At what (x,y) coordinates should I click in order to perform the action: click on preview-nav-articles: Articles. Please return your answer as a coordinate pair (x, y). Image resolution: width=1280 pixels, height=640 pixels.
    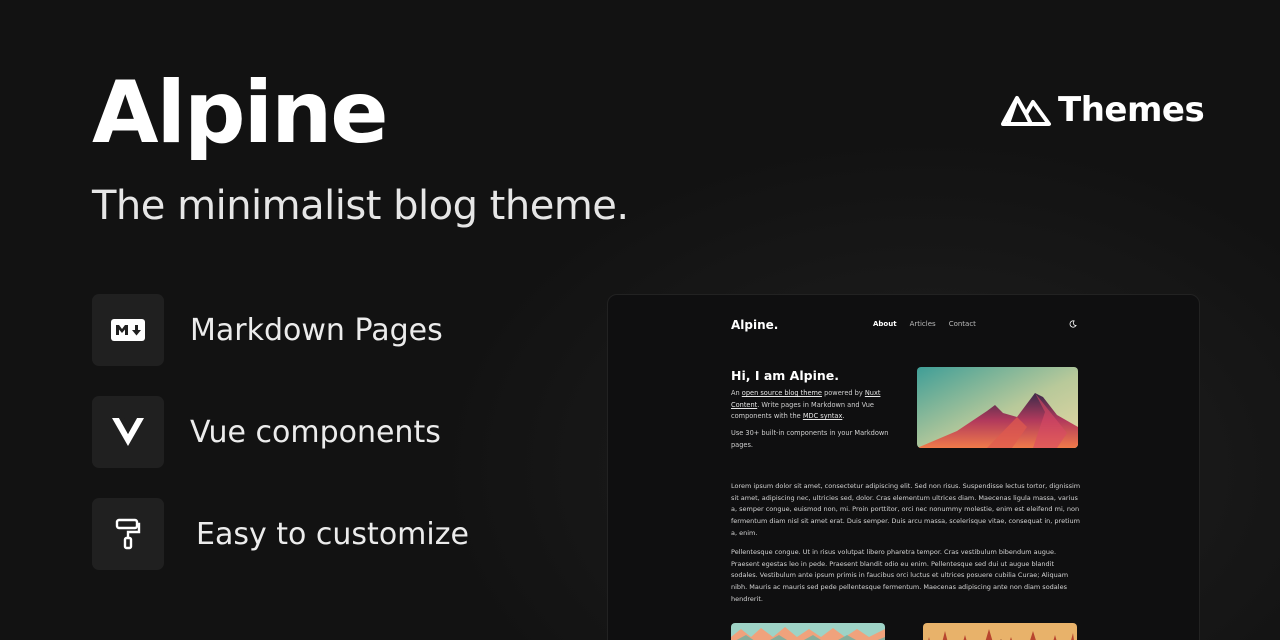
    Looking at the image, I should click on (923, 324).